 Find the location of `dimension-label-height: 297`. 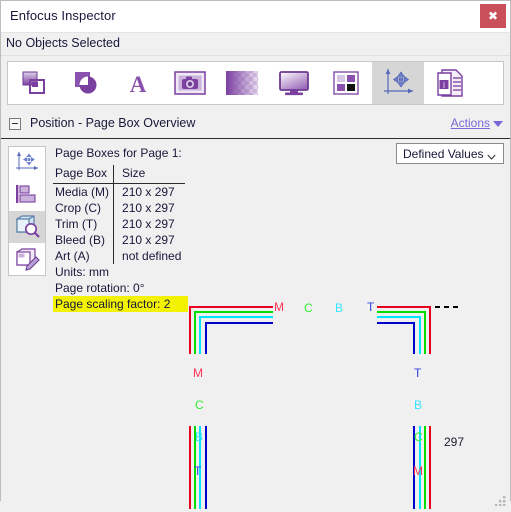

dimension-label-height: 297 is located at coordinates (454, 442).